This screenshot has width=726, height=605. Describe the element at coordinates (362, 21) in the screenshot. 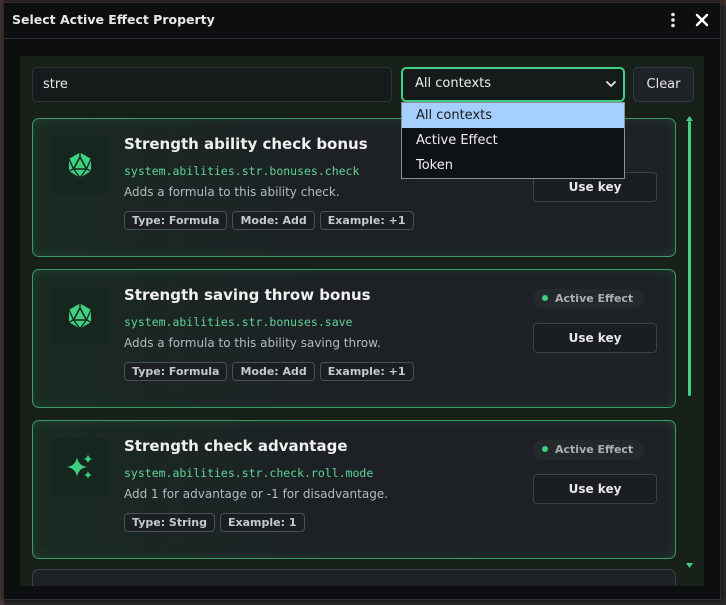

I see `title-bar: Select Active Effect Property` at that location.